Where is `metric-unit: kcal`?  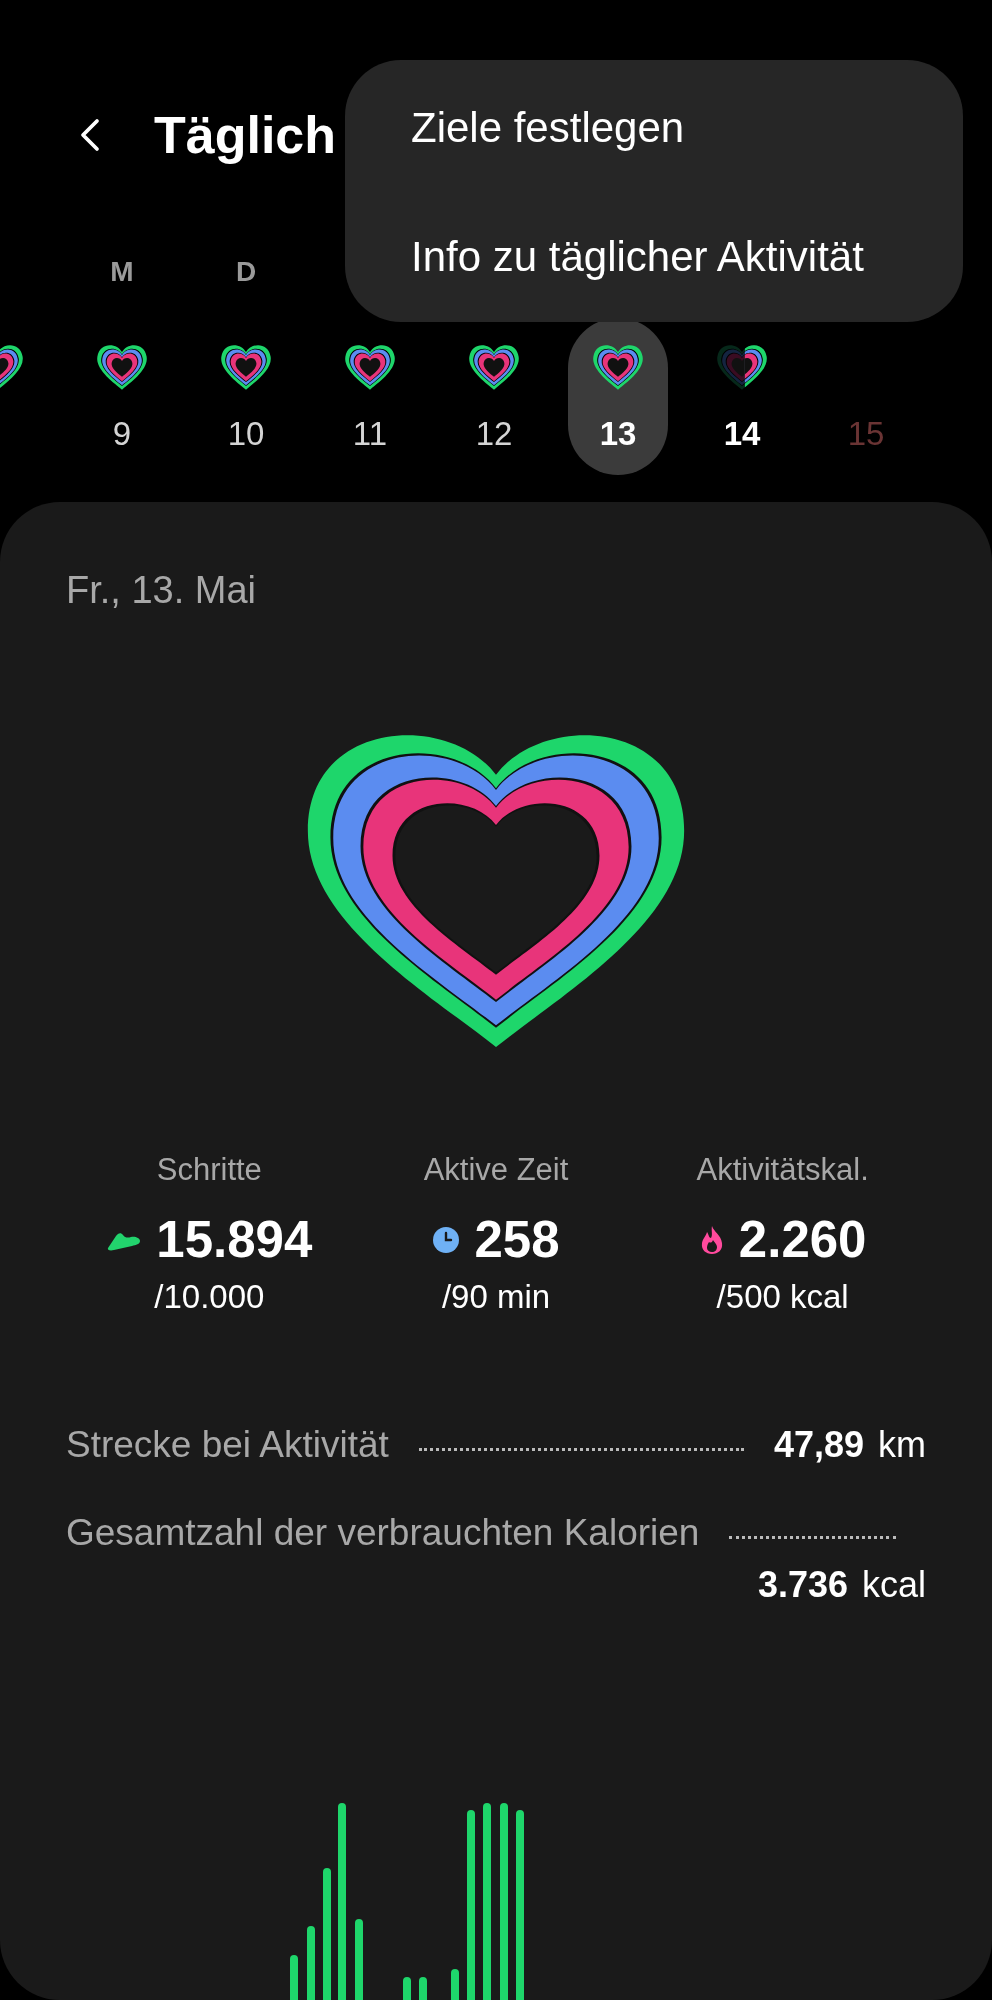
metric-unit: kcal is located at coordinates (893, 1585).